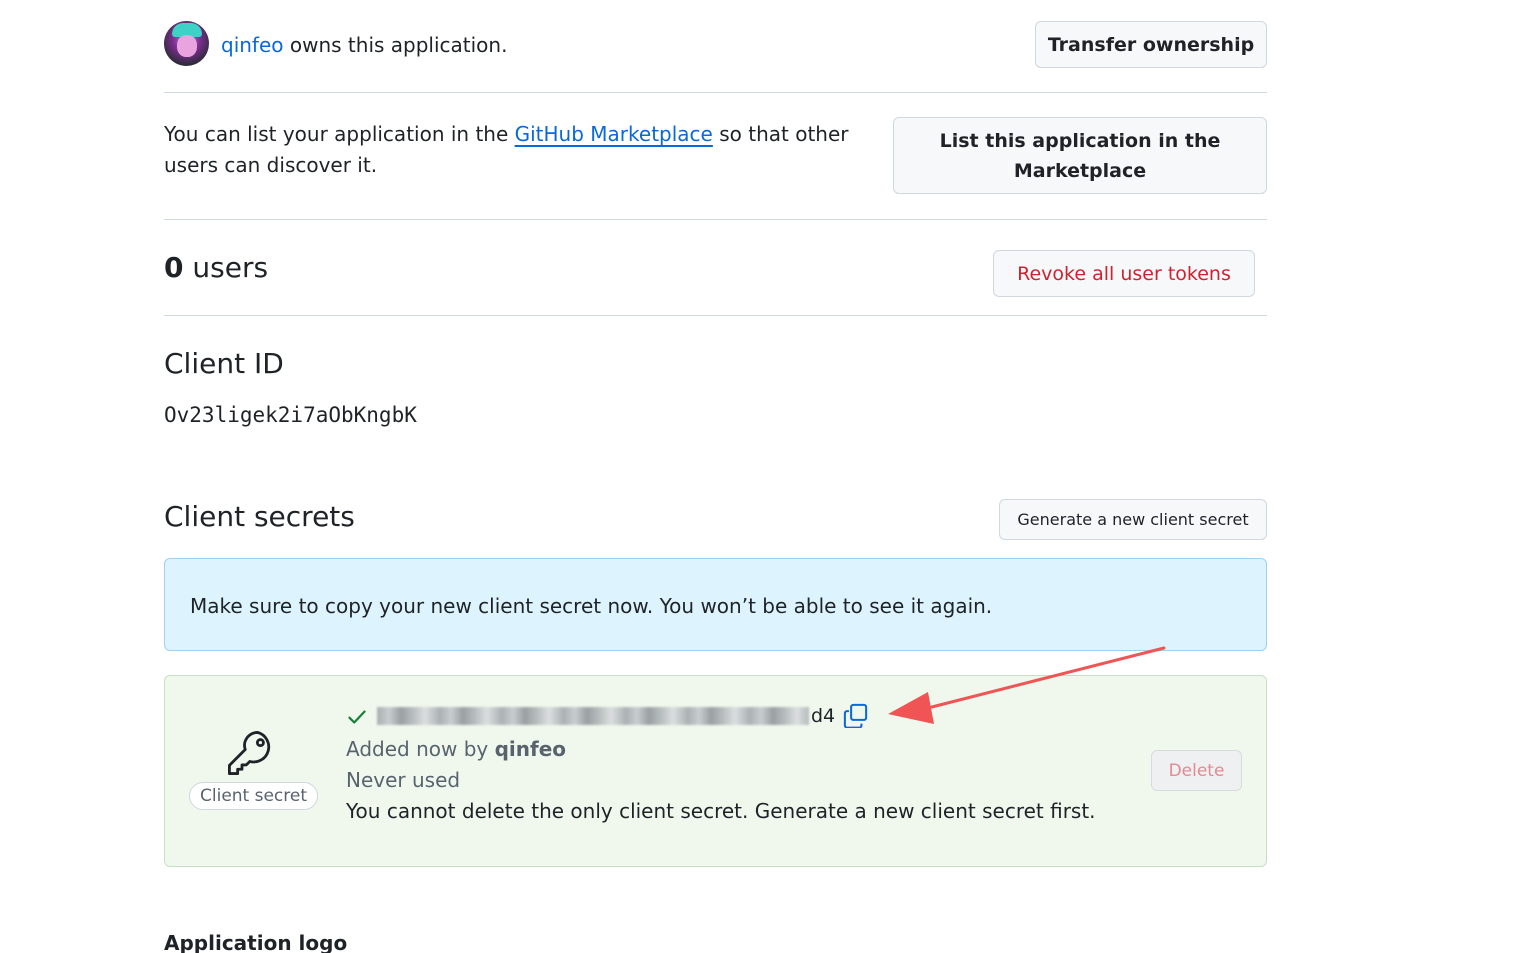  I want to click on avatar-face, so click(187, 46).